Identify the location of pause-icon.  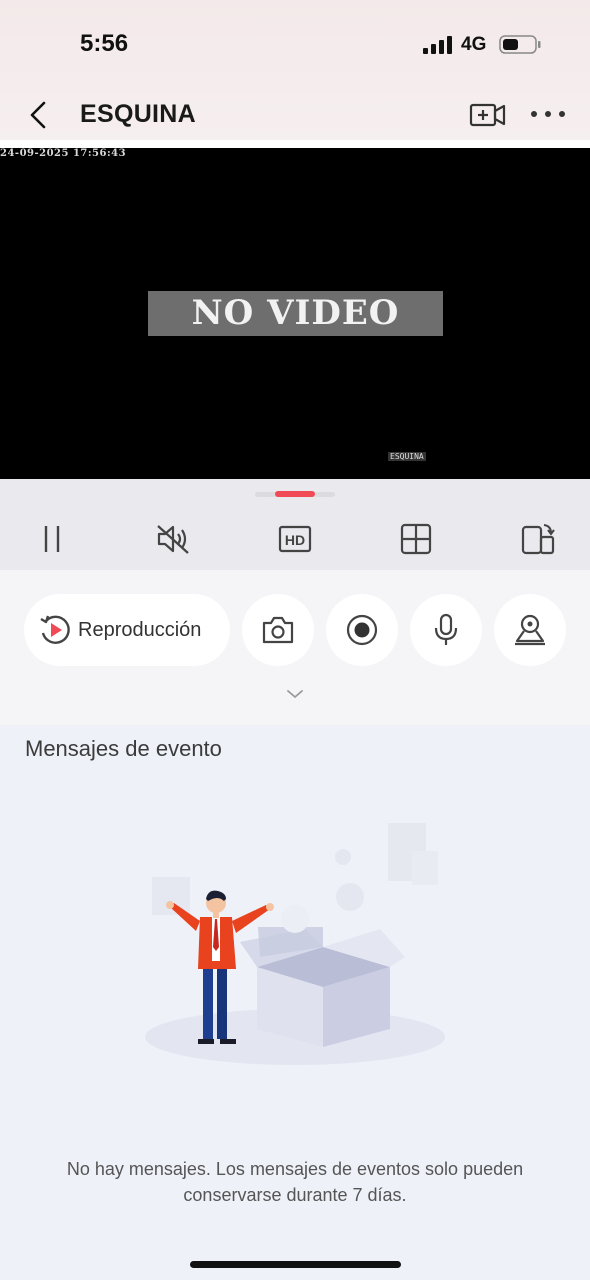
(52, 539).